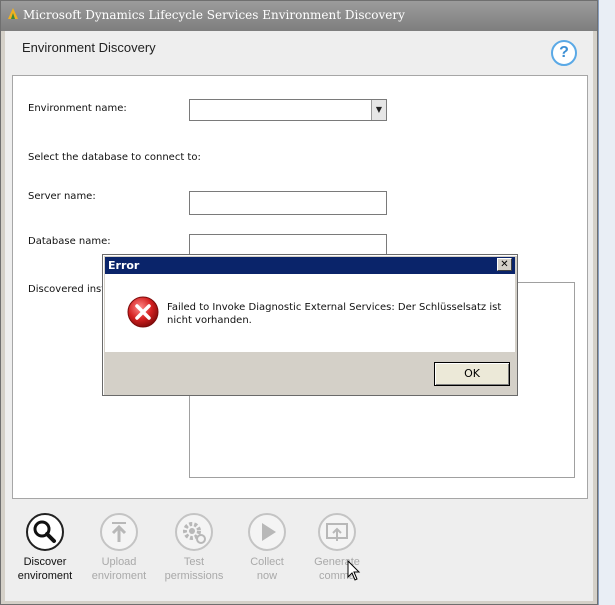  I want to click on database-prompt-label: Select the database to connect to:, so click(114, 157).